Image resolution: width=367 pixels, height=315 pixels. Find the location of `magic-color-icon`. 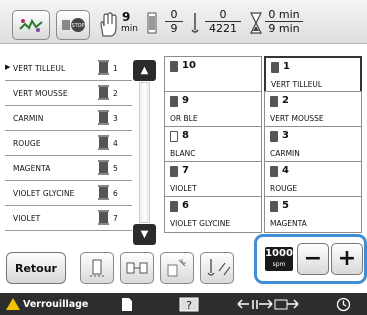

magic-color-icon is located at coordinates (176, 268).